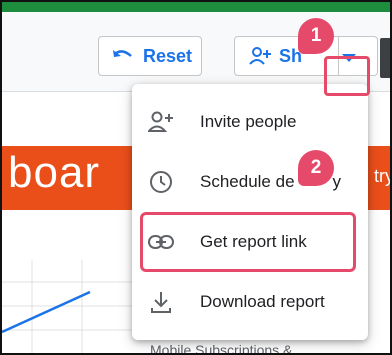  I want to click on step-2-callout: 2, so click(316, 168).